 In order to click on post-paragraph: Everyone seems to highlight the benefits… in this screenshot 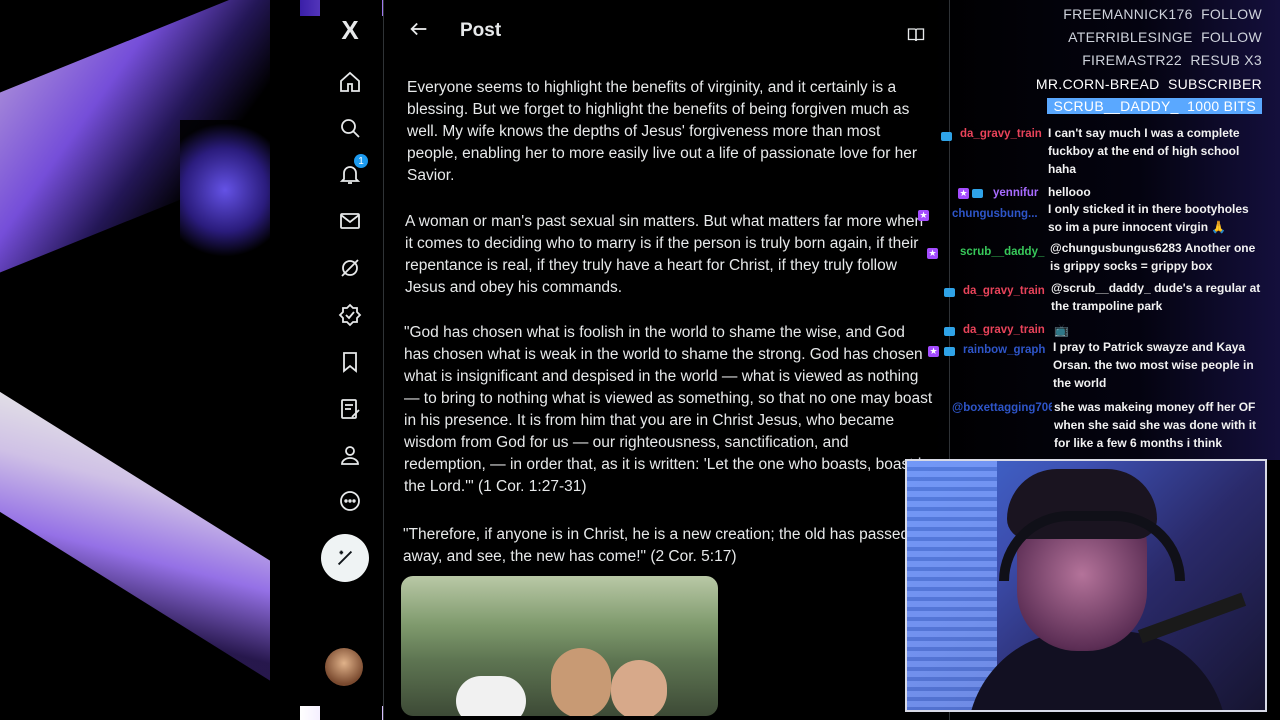, I will do `click(662, 131)`.